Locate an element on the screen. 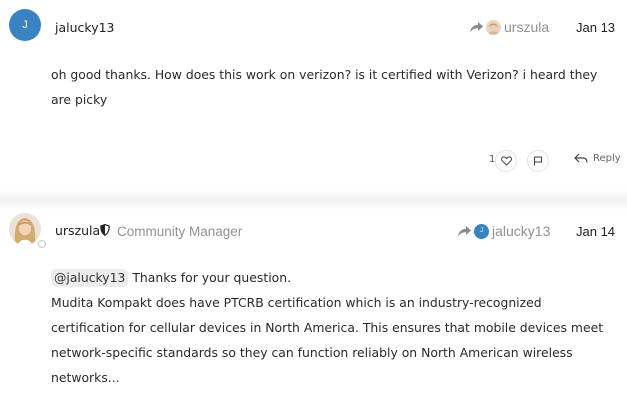 Image resolution: width=627 pixels, height=403 pixels. reply-to-link: urszula is located at coordinates (509, 27).